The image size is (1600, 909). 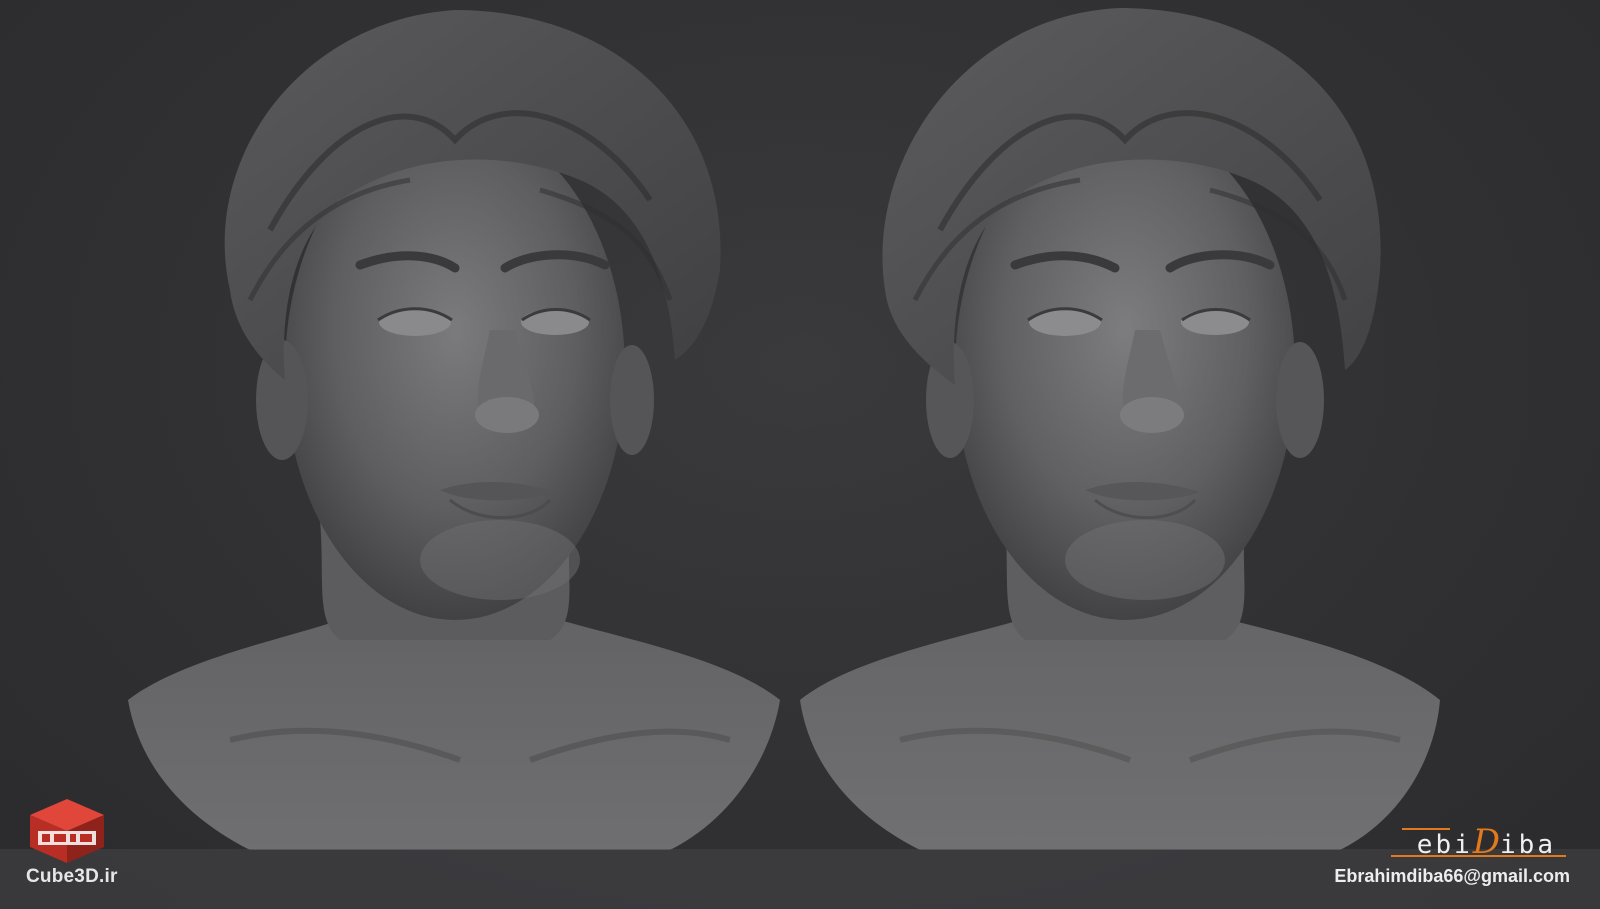 What do you see at coordinates (1426, 829) in the screenshot?
I see `signature-accent-stroke` at bounding box center [1426, 829].